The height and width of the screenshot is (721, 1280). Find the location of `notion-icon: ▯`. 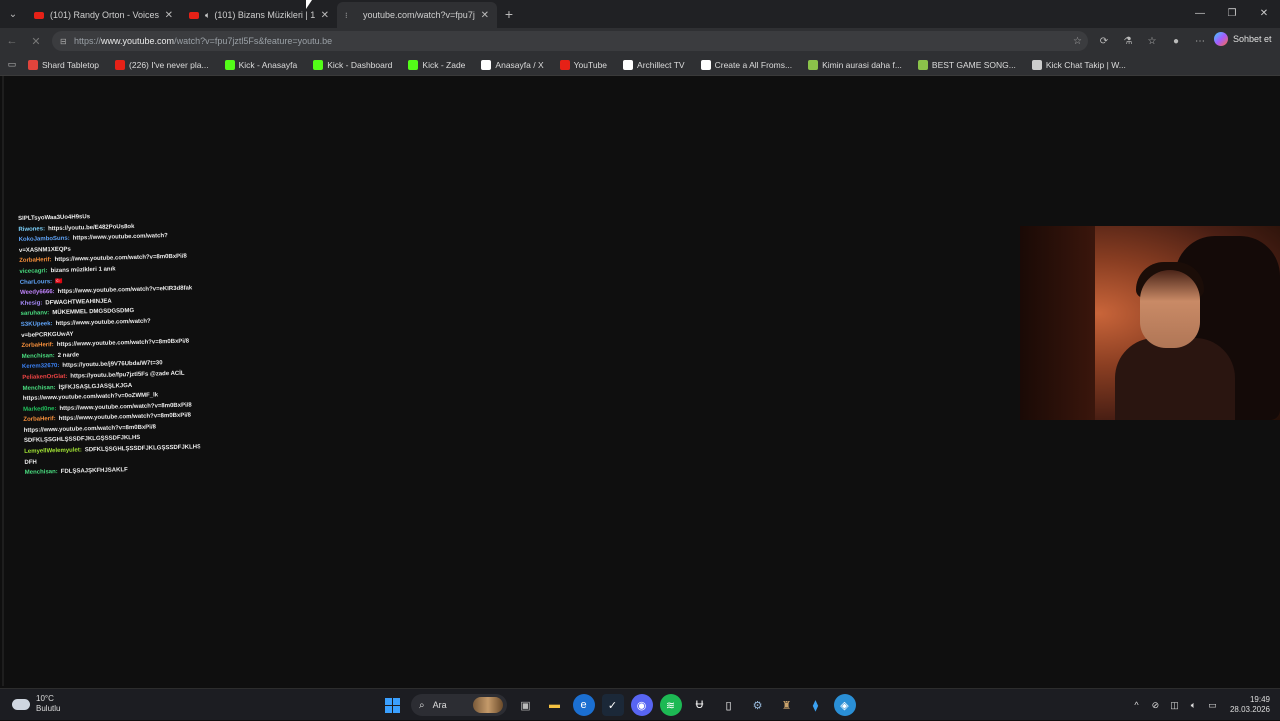

notion-icon: ▯ is located at coordinates (729, 705).